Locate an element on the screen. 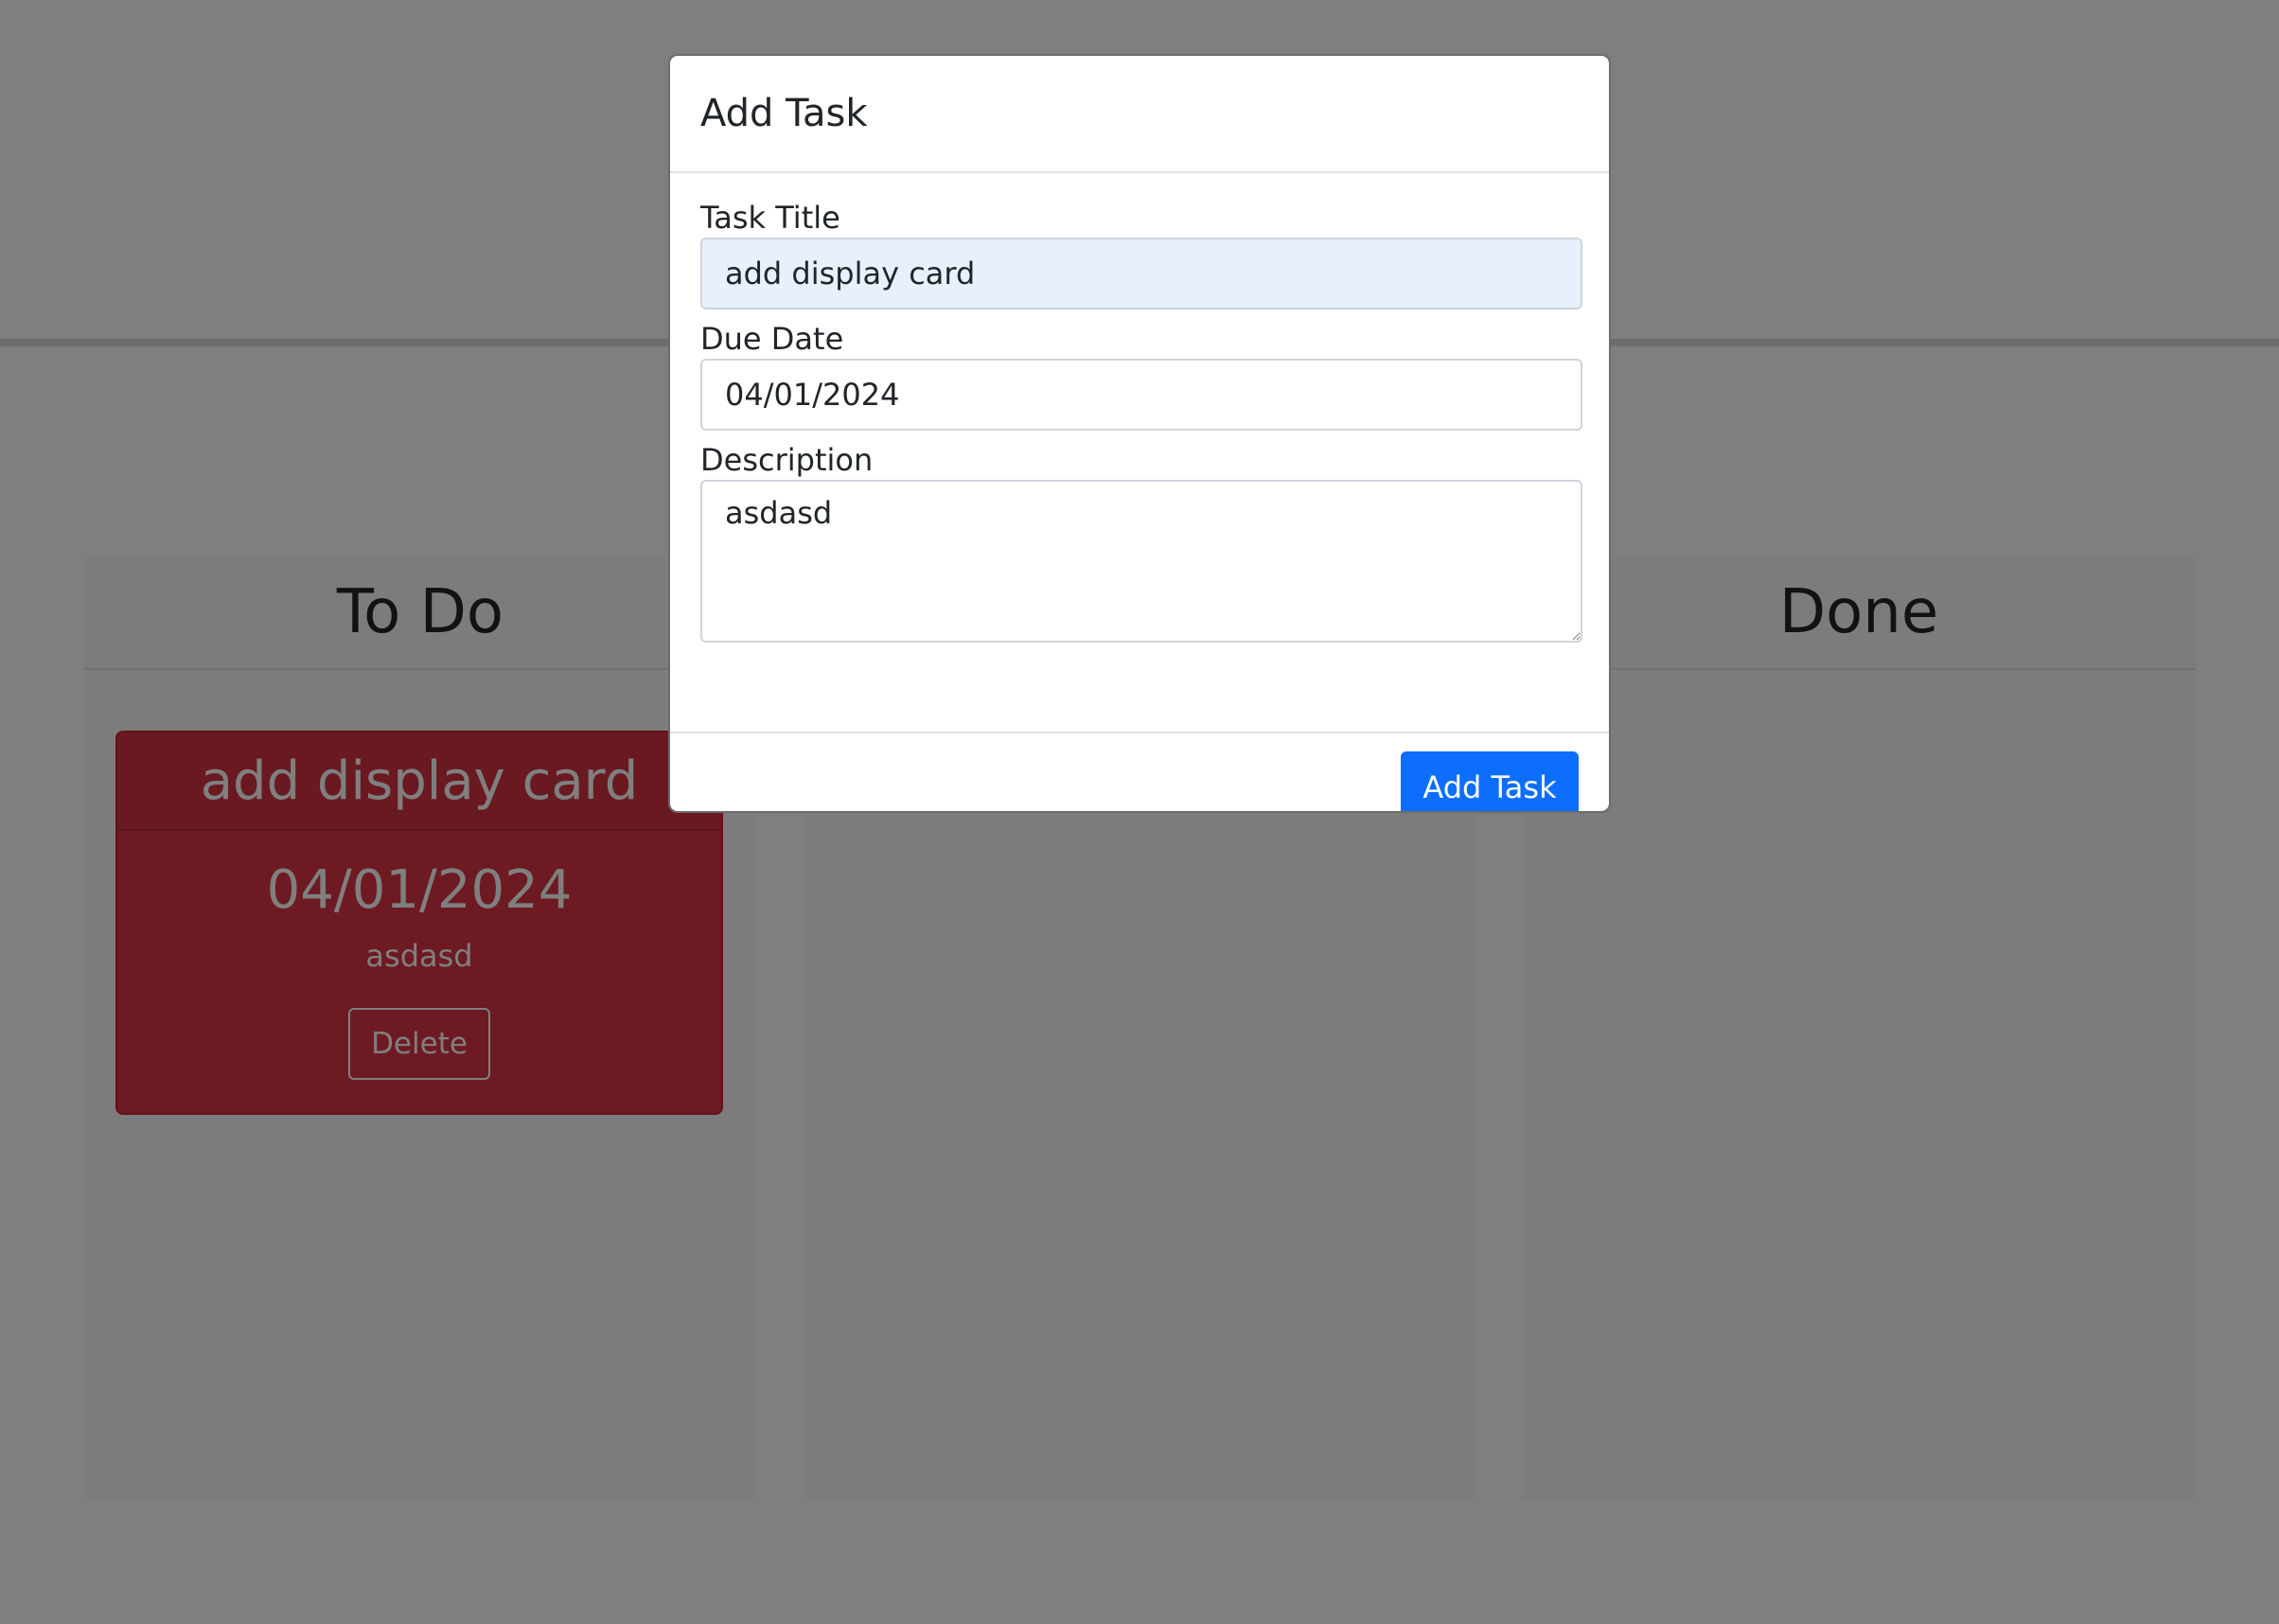 Image resolution: width=2279 pixels, height=1624 pixels. modal-title: Add Task is located at coordinates (1139, 115).